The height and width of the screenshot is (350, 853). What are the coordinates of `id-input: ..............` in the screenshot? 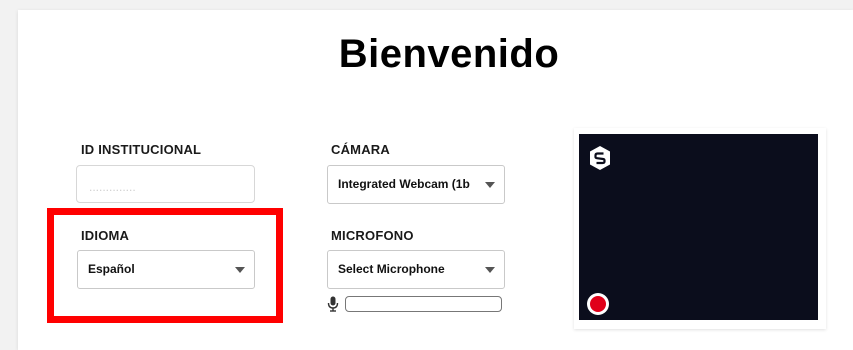 It's located at (165, 184).